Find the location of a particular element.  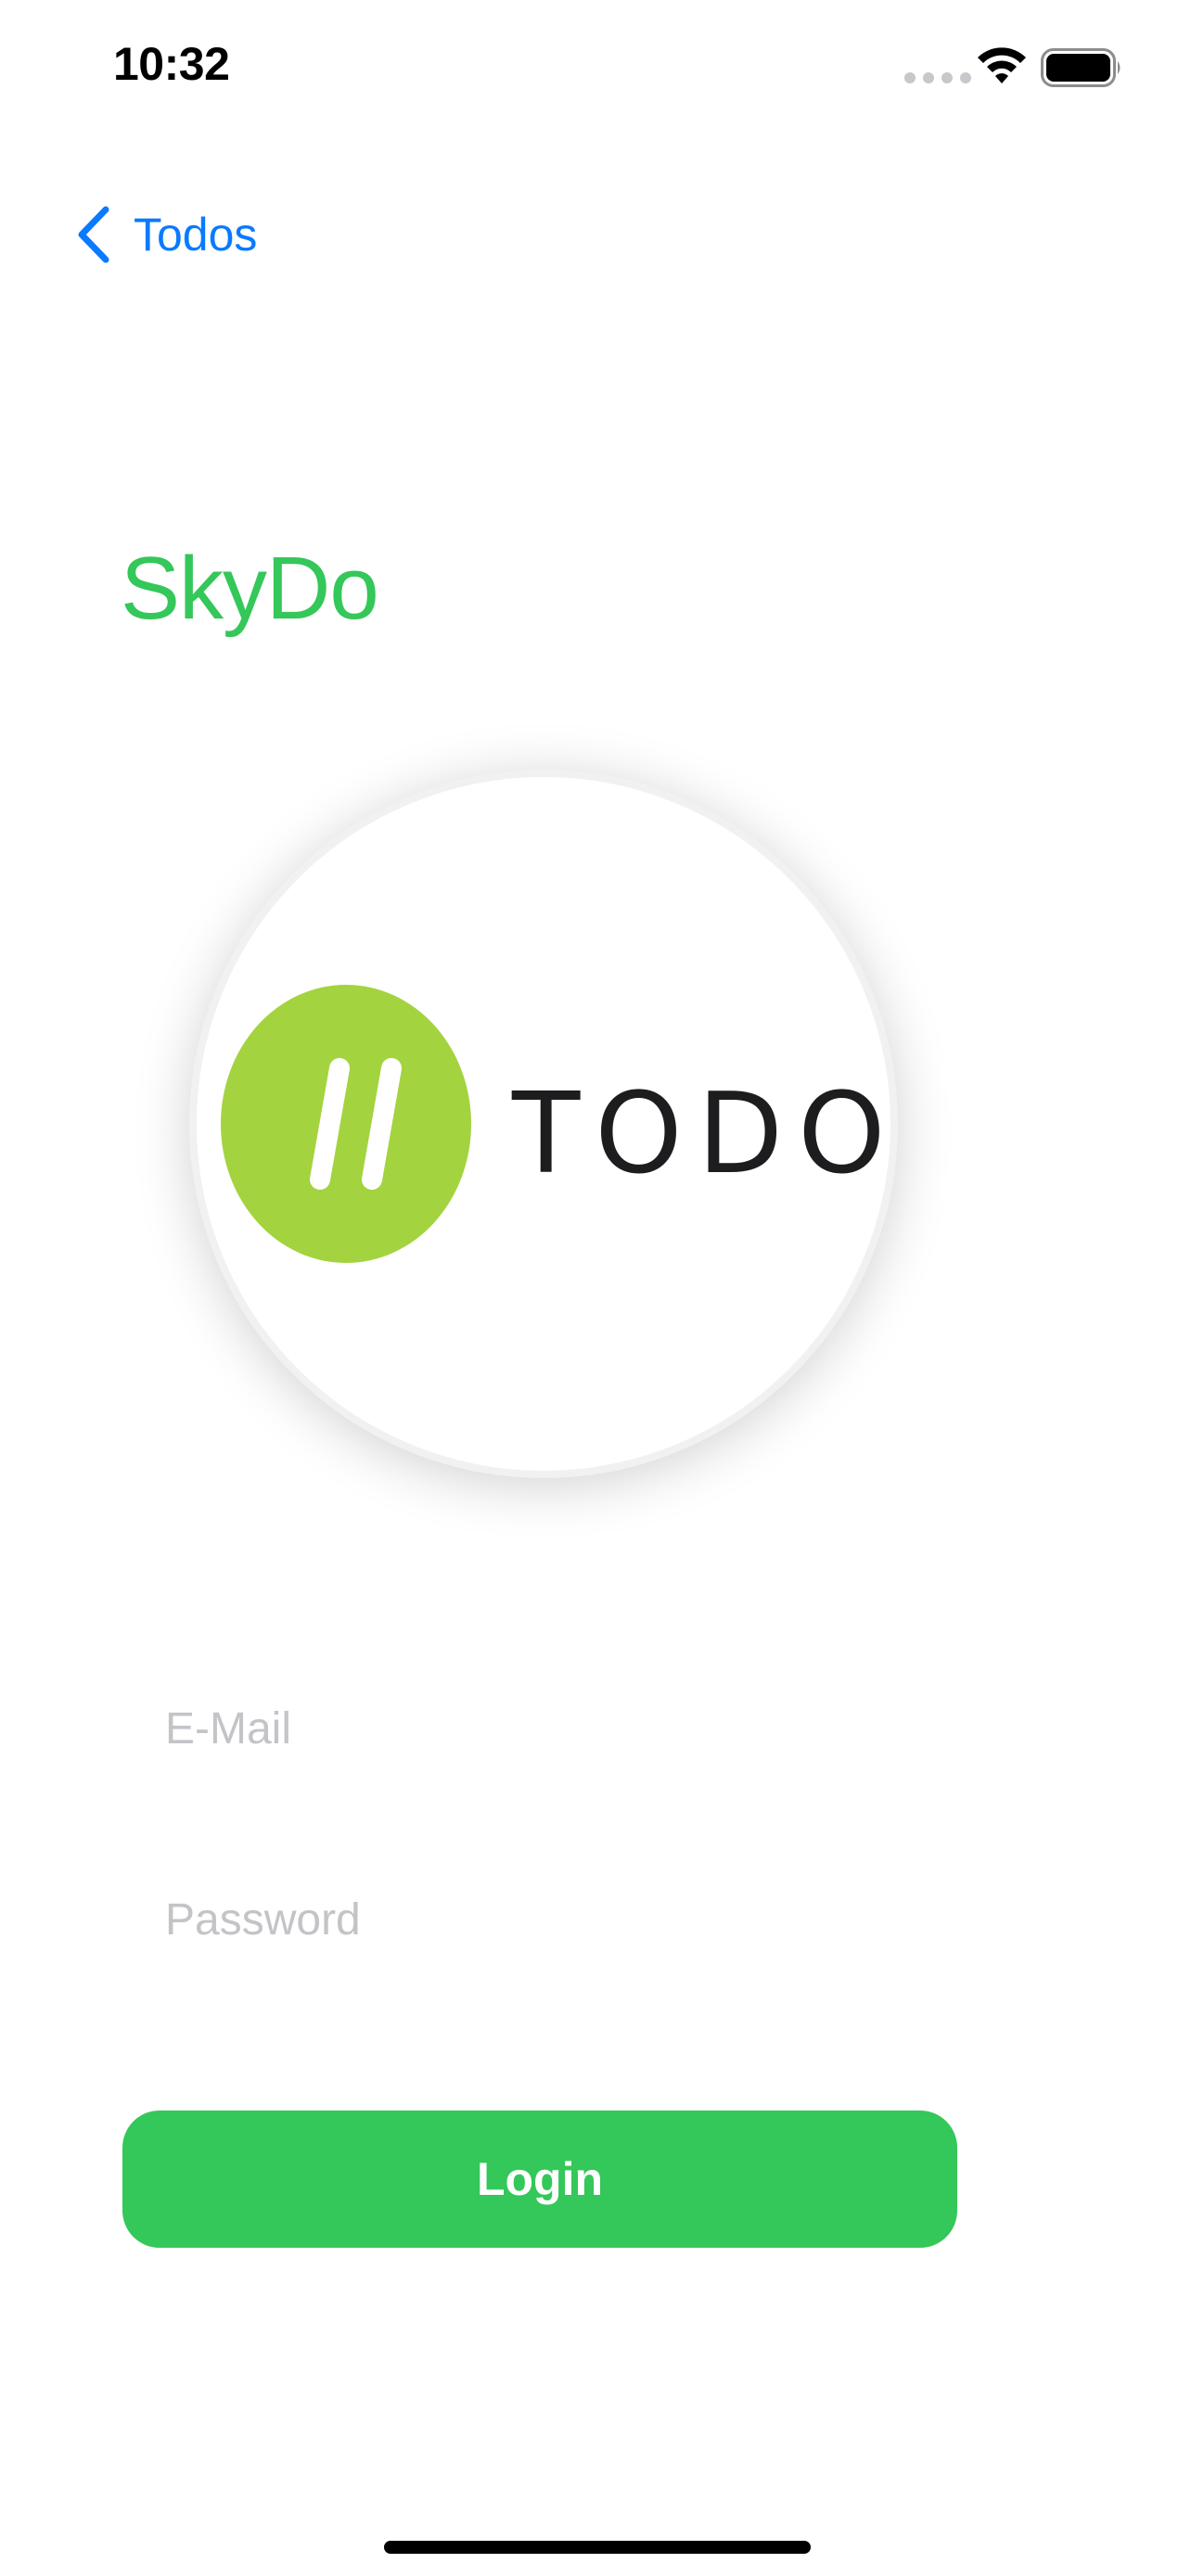

status-time: 10:32 is located at coordinates (171, 64).